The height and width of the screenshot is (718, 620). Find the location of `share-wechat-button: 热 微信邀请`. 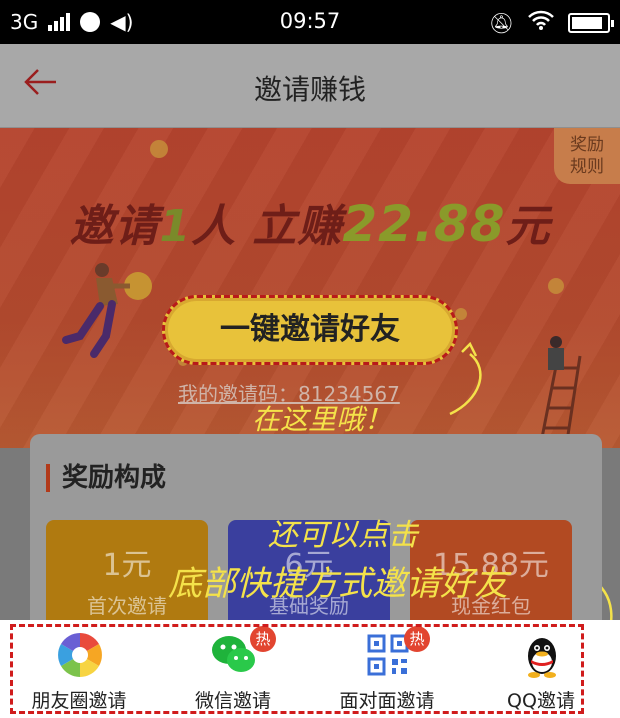

share-wechat-button: 热 微信邀请 is located at coordinates (233, 670).